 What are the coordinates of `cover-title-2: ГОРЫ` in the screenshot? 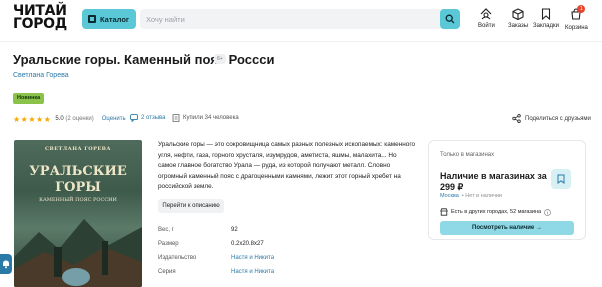 It's located at (78, 187).